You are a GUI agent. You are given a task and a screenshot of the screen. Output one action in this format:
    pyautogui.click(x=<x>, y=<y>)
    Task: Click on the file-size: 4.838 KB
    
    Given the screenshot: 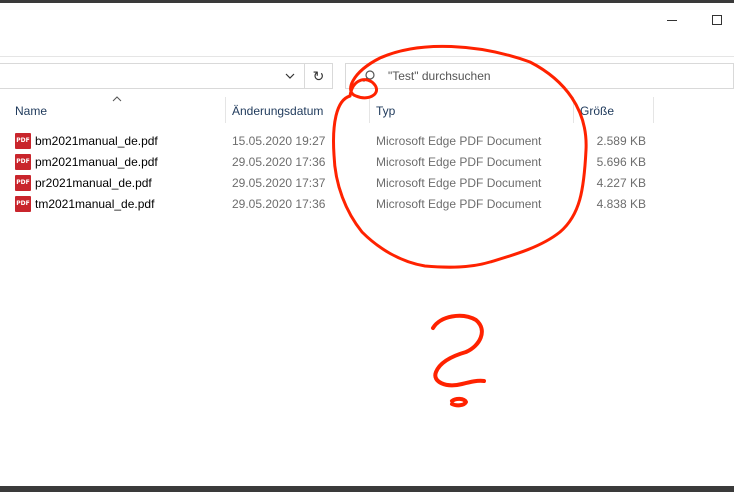 What is the action you would take?
    pyautogui.click(x=621, y=204)
    